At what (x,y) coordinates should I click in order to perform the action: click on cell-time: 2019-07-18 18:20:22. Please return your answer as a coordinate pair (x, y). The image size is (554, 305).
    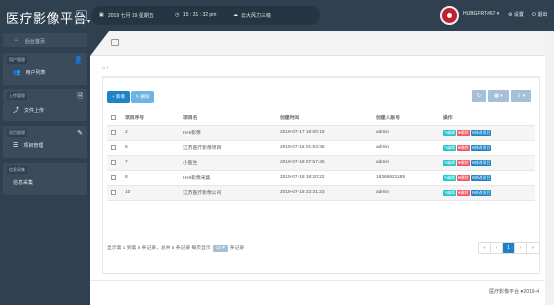
    Looking at the image, I should click on (324, 178).